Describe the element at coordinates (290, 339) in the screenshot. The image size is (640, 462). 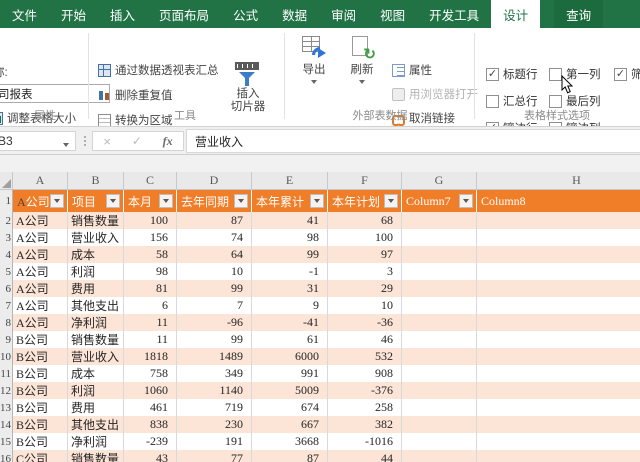
I see `cell-value: 61` at that location.